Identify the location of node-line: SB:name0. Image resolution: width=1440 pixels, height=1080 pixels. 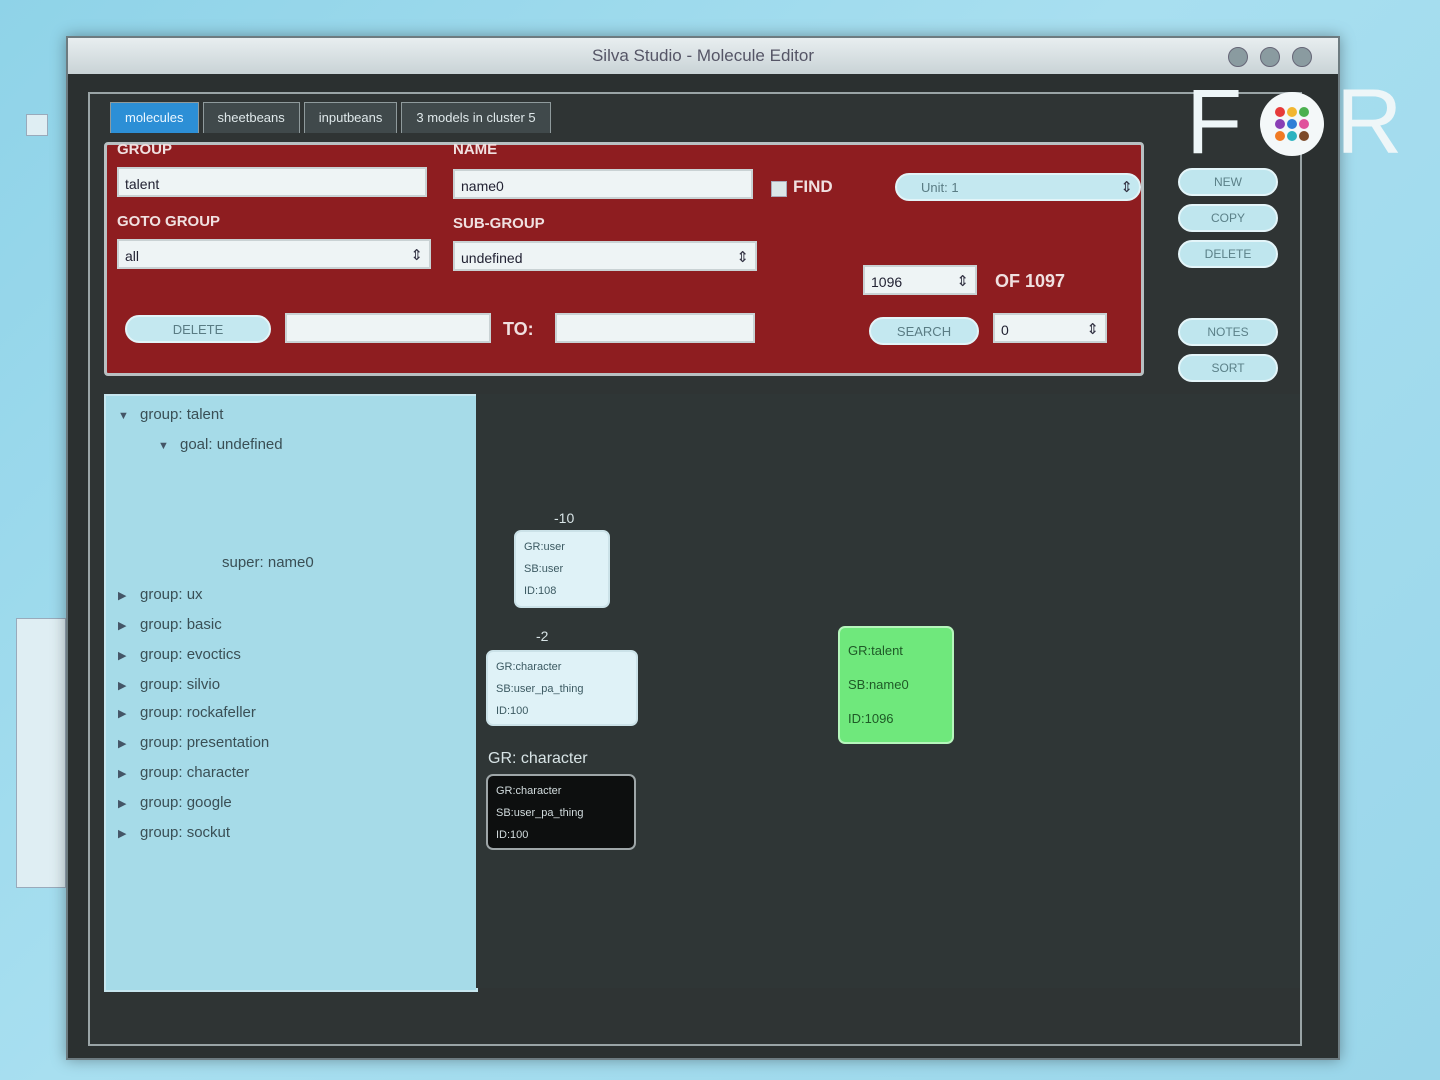
(878, 684).